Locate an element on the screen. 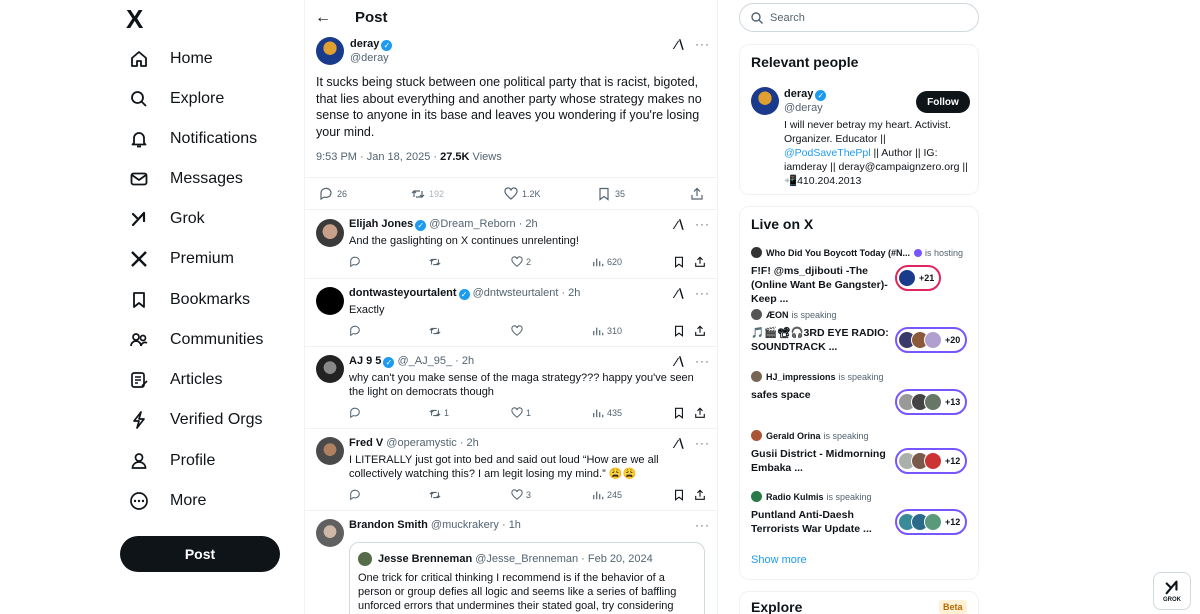 The height and width of the screenshot is (614, 1200). nav-item-more: More is located at coordinates (208, 501).